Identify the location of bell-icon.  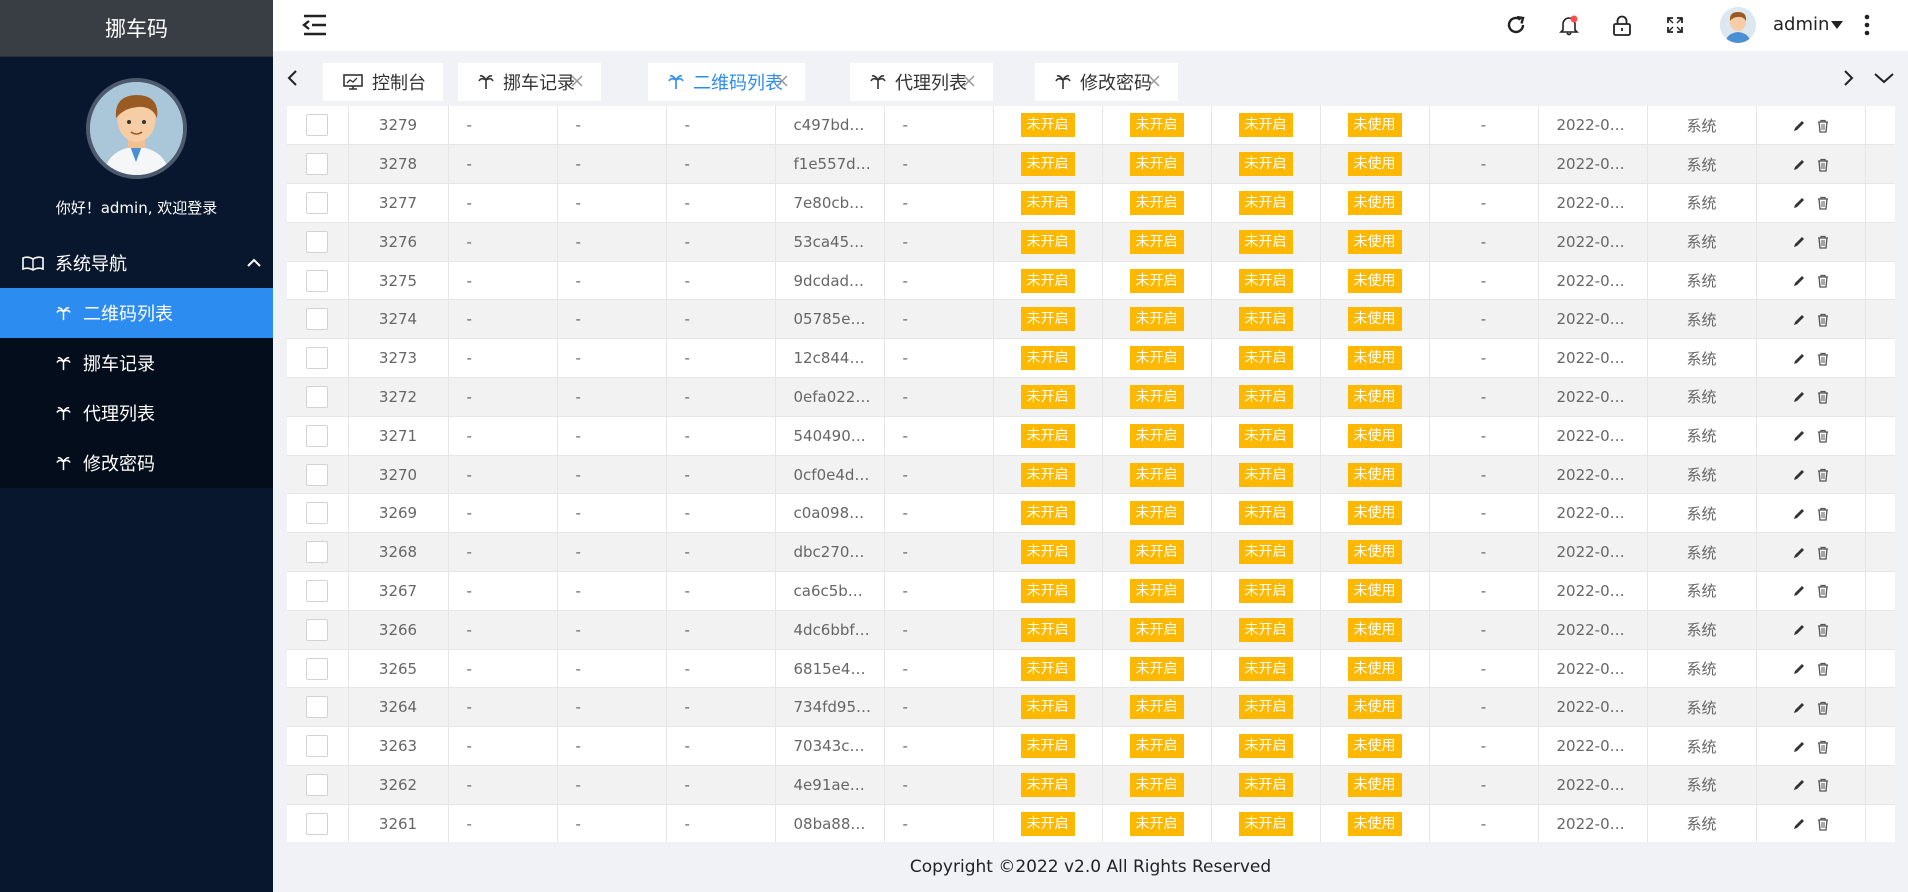
(1569, 25).